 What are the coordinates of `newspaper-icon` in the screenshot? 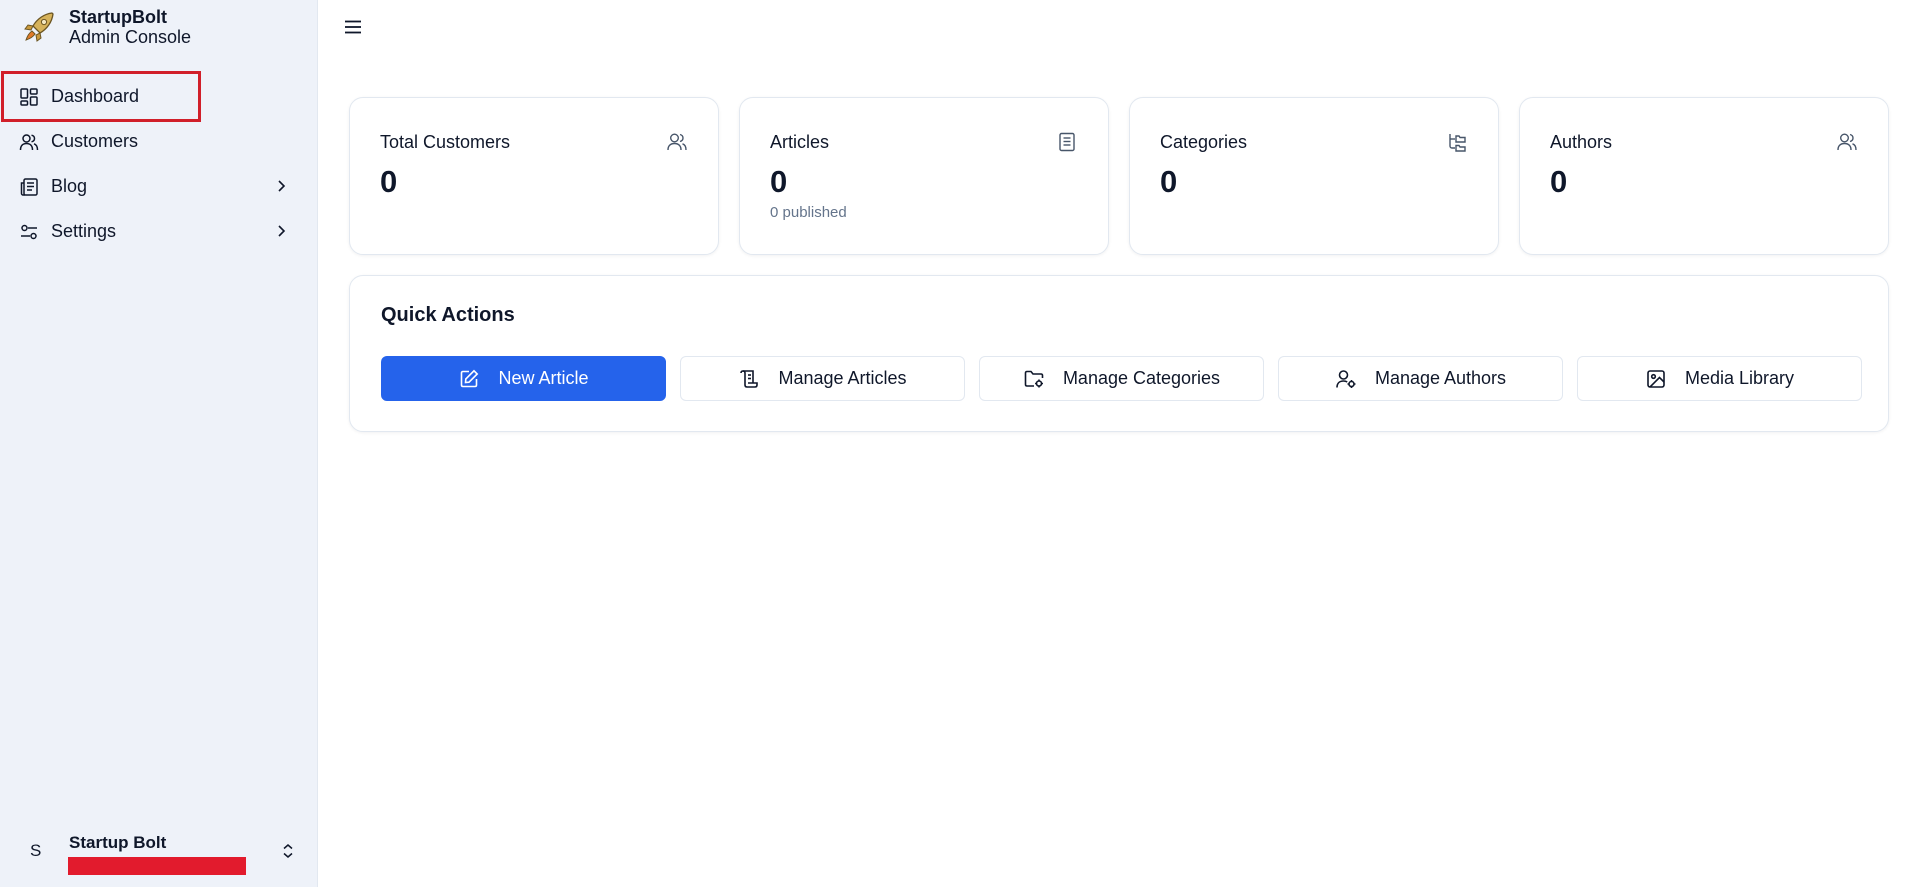 It's located at (29, 187).